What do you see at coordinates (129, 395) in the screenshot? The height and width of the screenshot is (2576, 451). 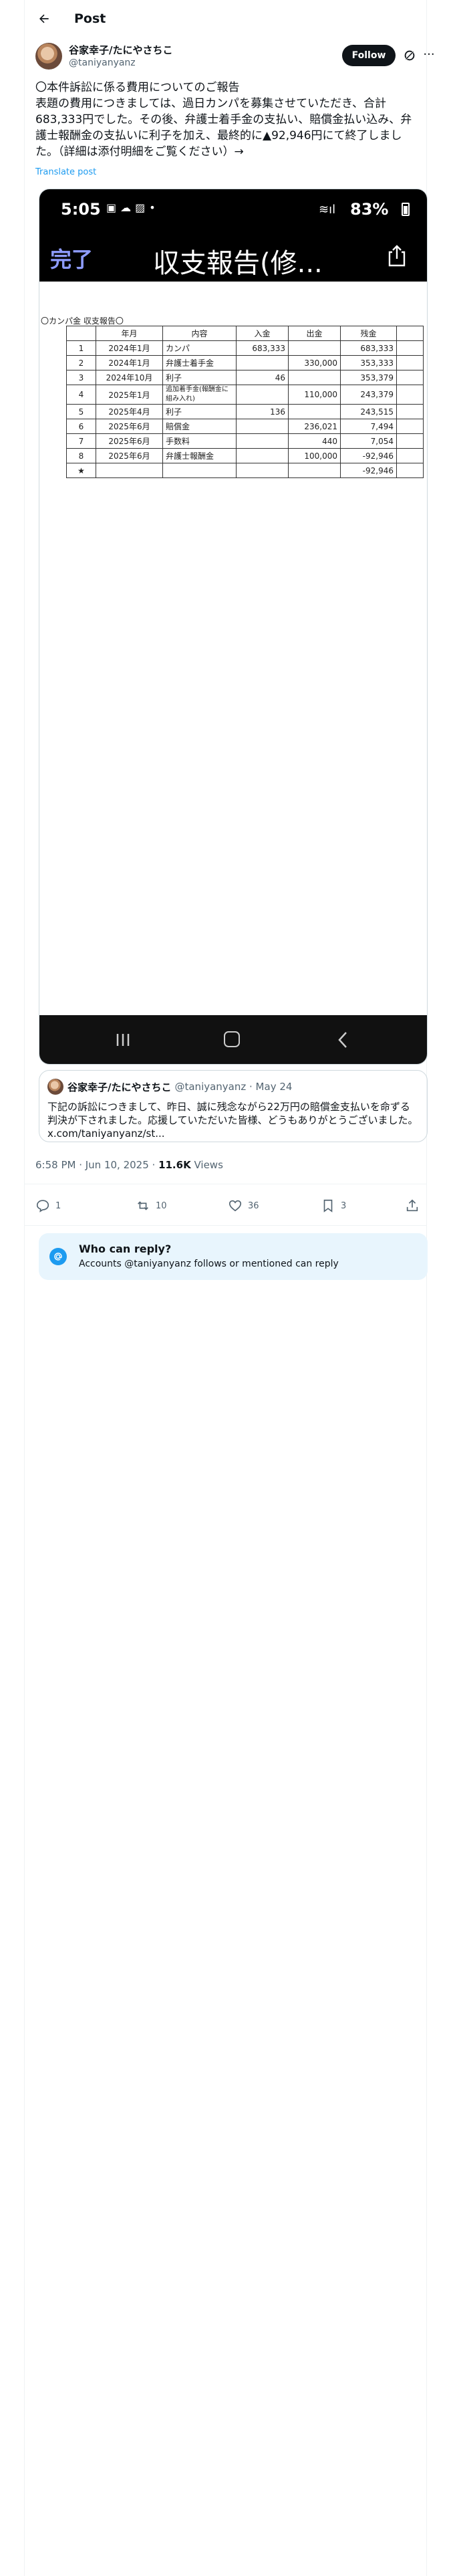 I see `cell-date: 2025年1月` at bounding box center [129, 395].